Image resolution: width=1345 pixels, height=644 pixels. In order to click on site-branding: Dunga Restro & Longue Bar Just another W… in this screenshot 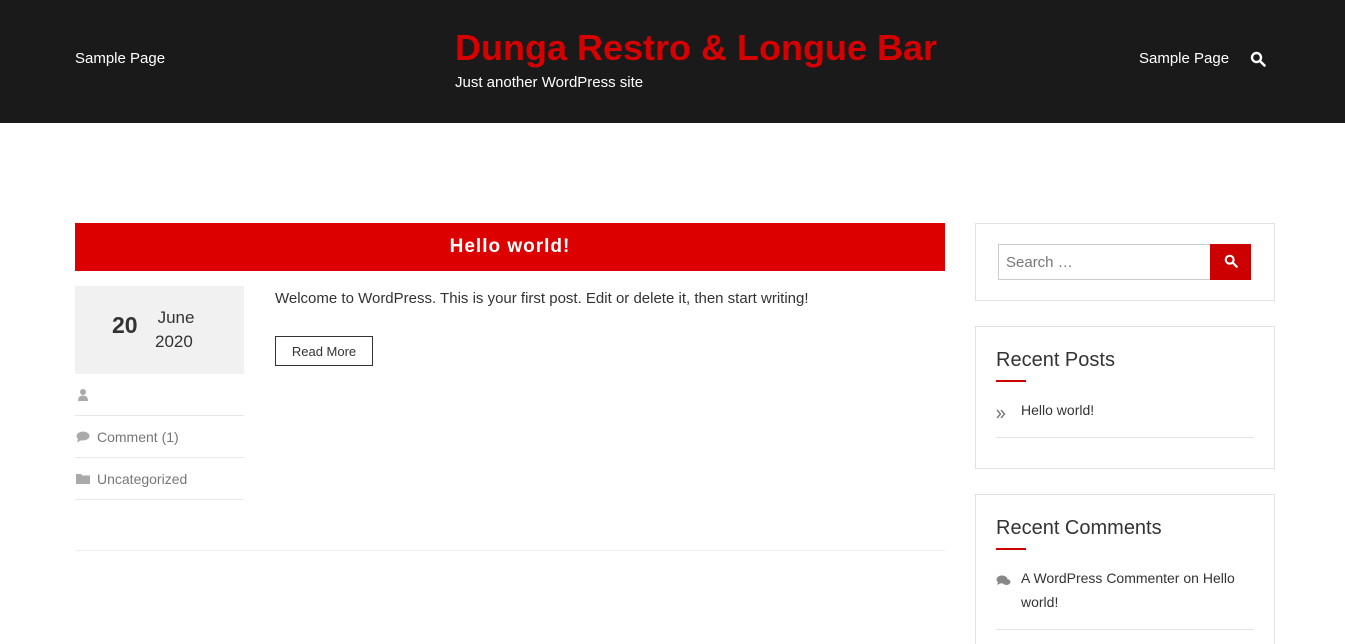, I will do `click(696, 59)`.